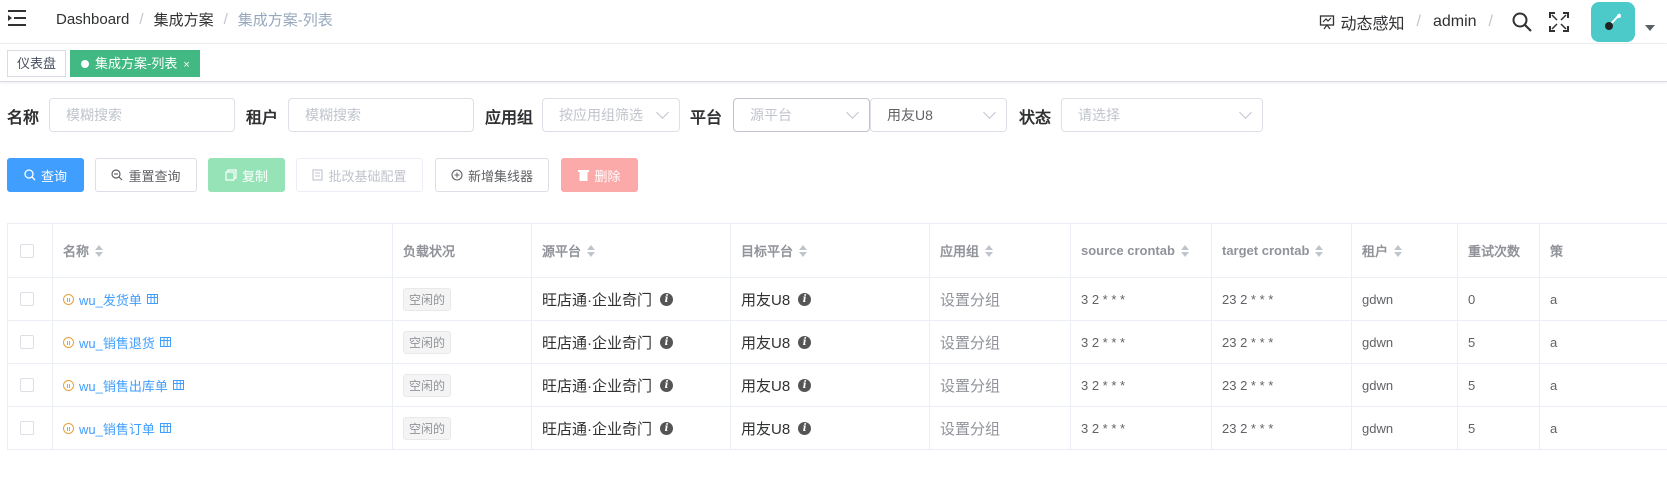 The image size is (1667, 487). What do you see at coordinates (135, 63) in the screenshot?
I see `tag-integration-list: 集成方案-列表 ×` at bounding box center [135, 63].